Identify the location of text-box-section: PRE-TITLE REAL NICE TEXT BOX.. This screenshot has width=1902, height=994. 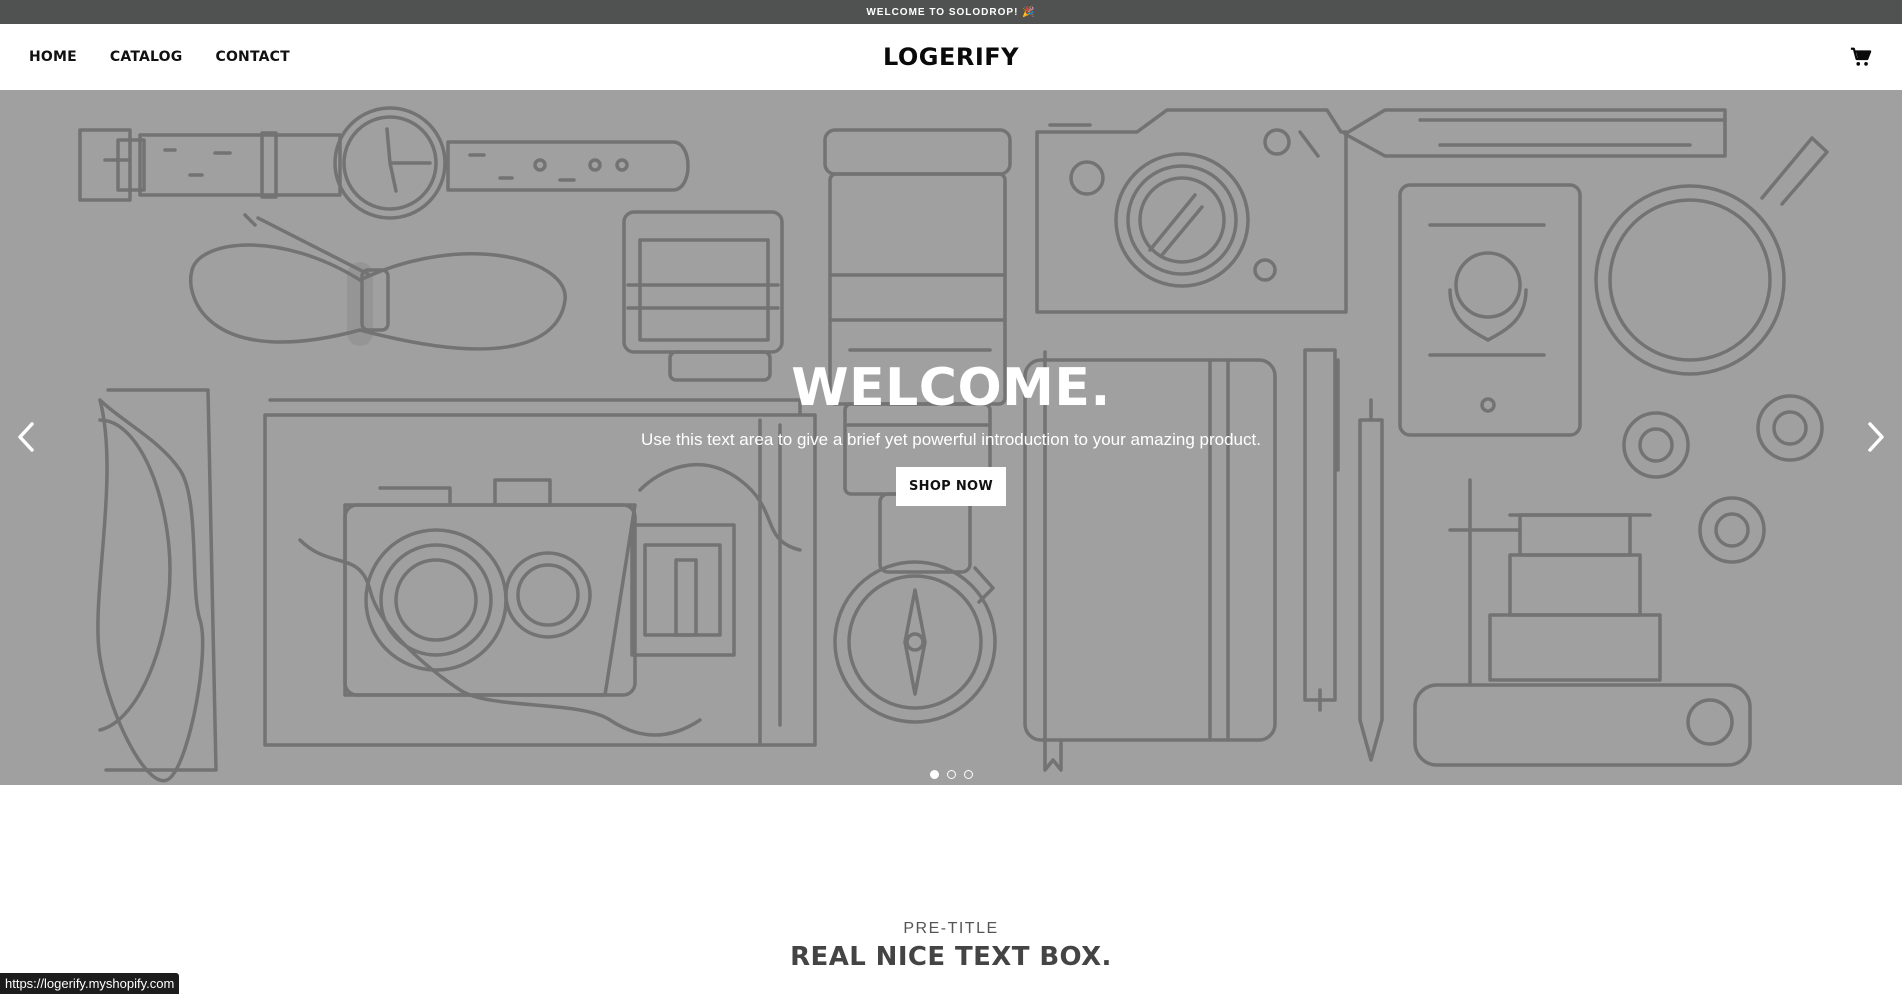
(951, 946).